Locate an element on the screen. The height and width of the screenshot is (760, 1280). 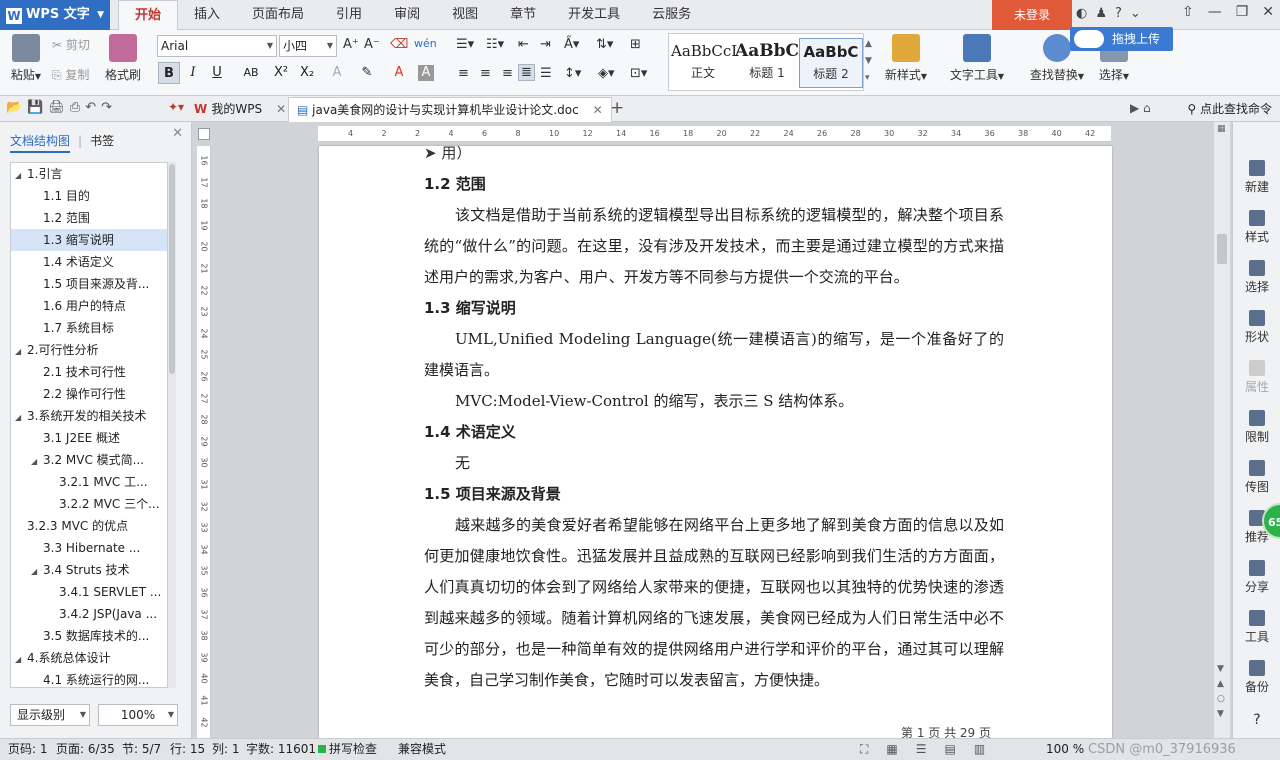
chinese-layout-button: A̋▾ is located at coordinates (571, 44).